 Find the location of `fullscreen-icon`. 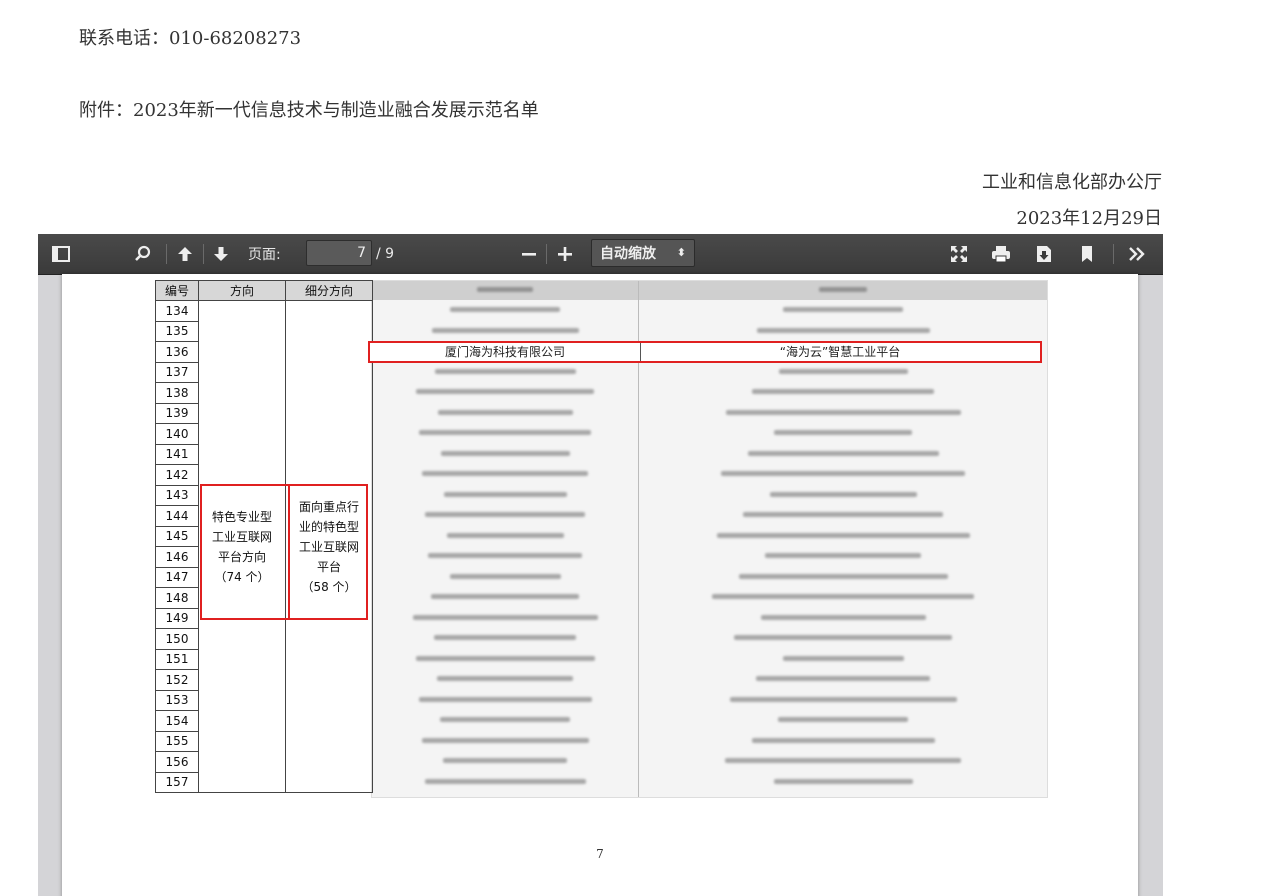

fullscreen-icon is located at coordinates (959, 254).